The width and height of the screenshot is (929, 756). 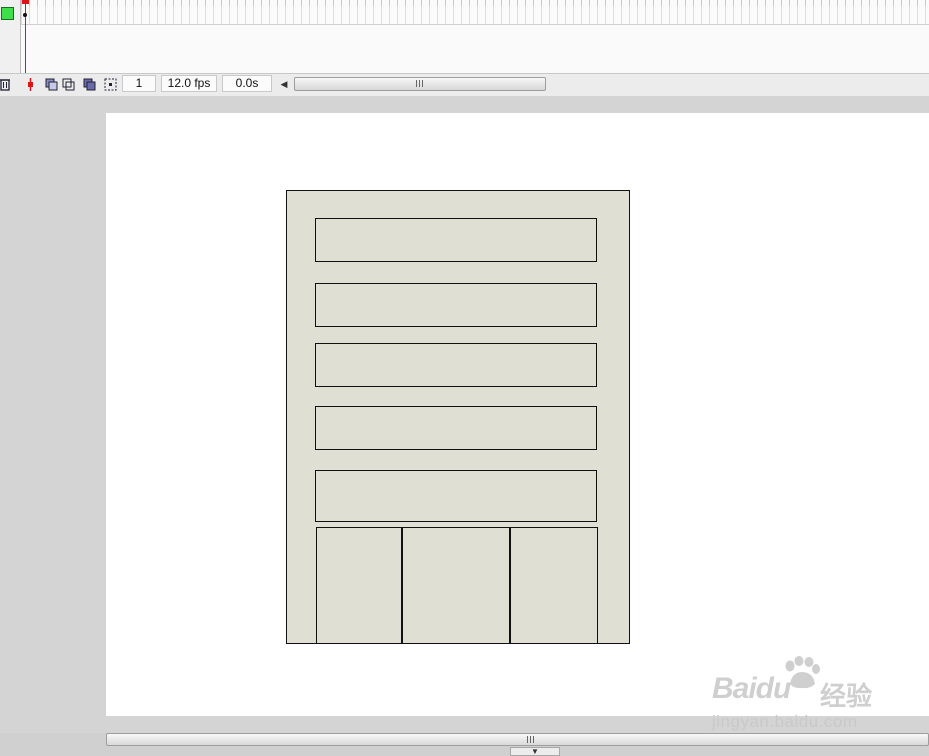 I want to click on timeline-scroll-thumb, so click(x=420, y=84).